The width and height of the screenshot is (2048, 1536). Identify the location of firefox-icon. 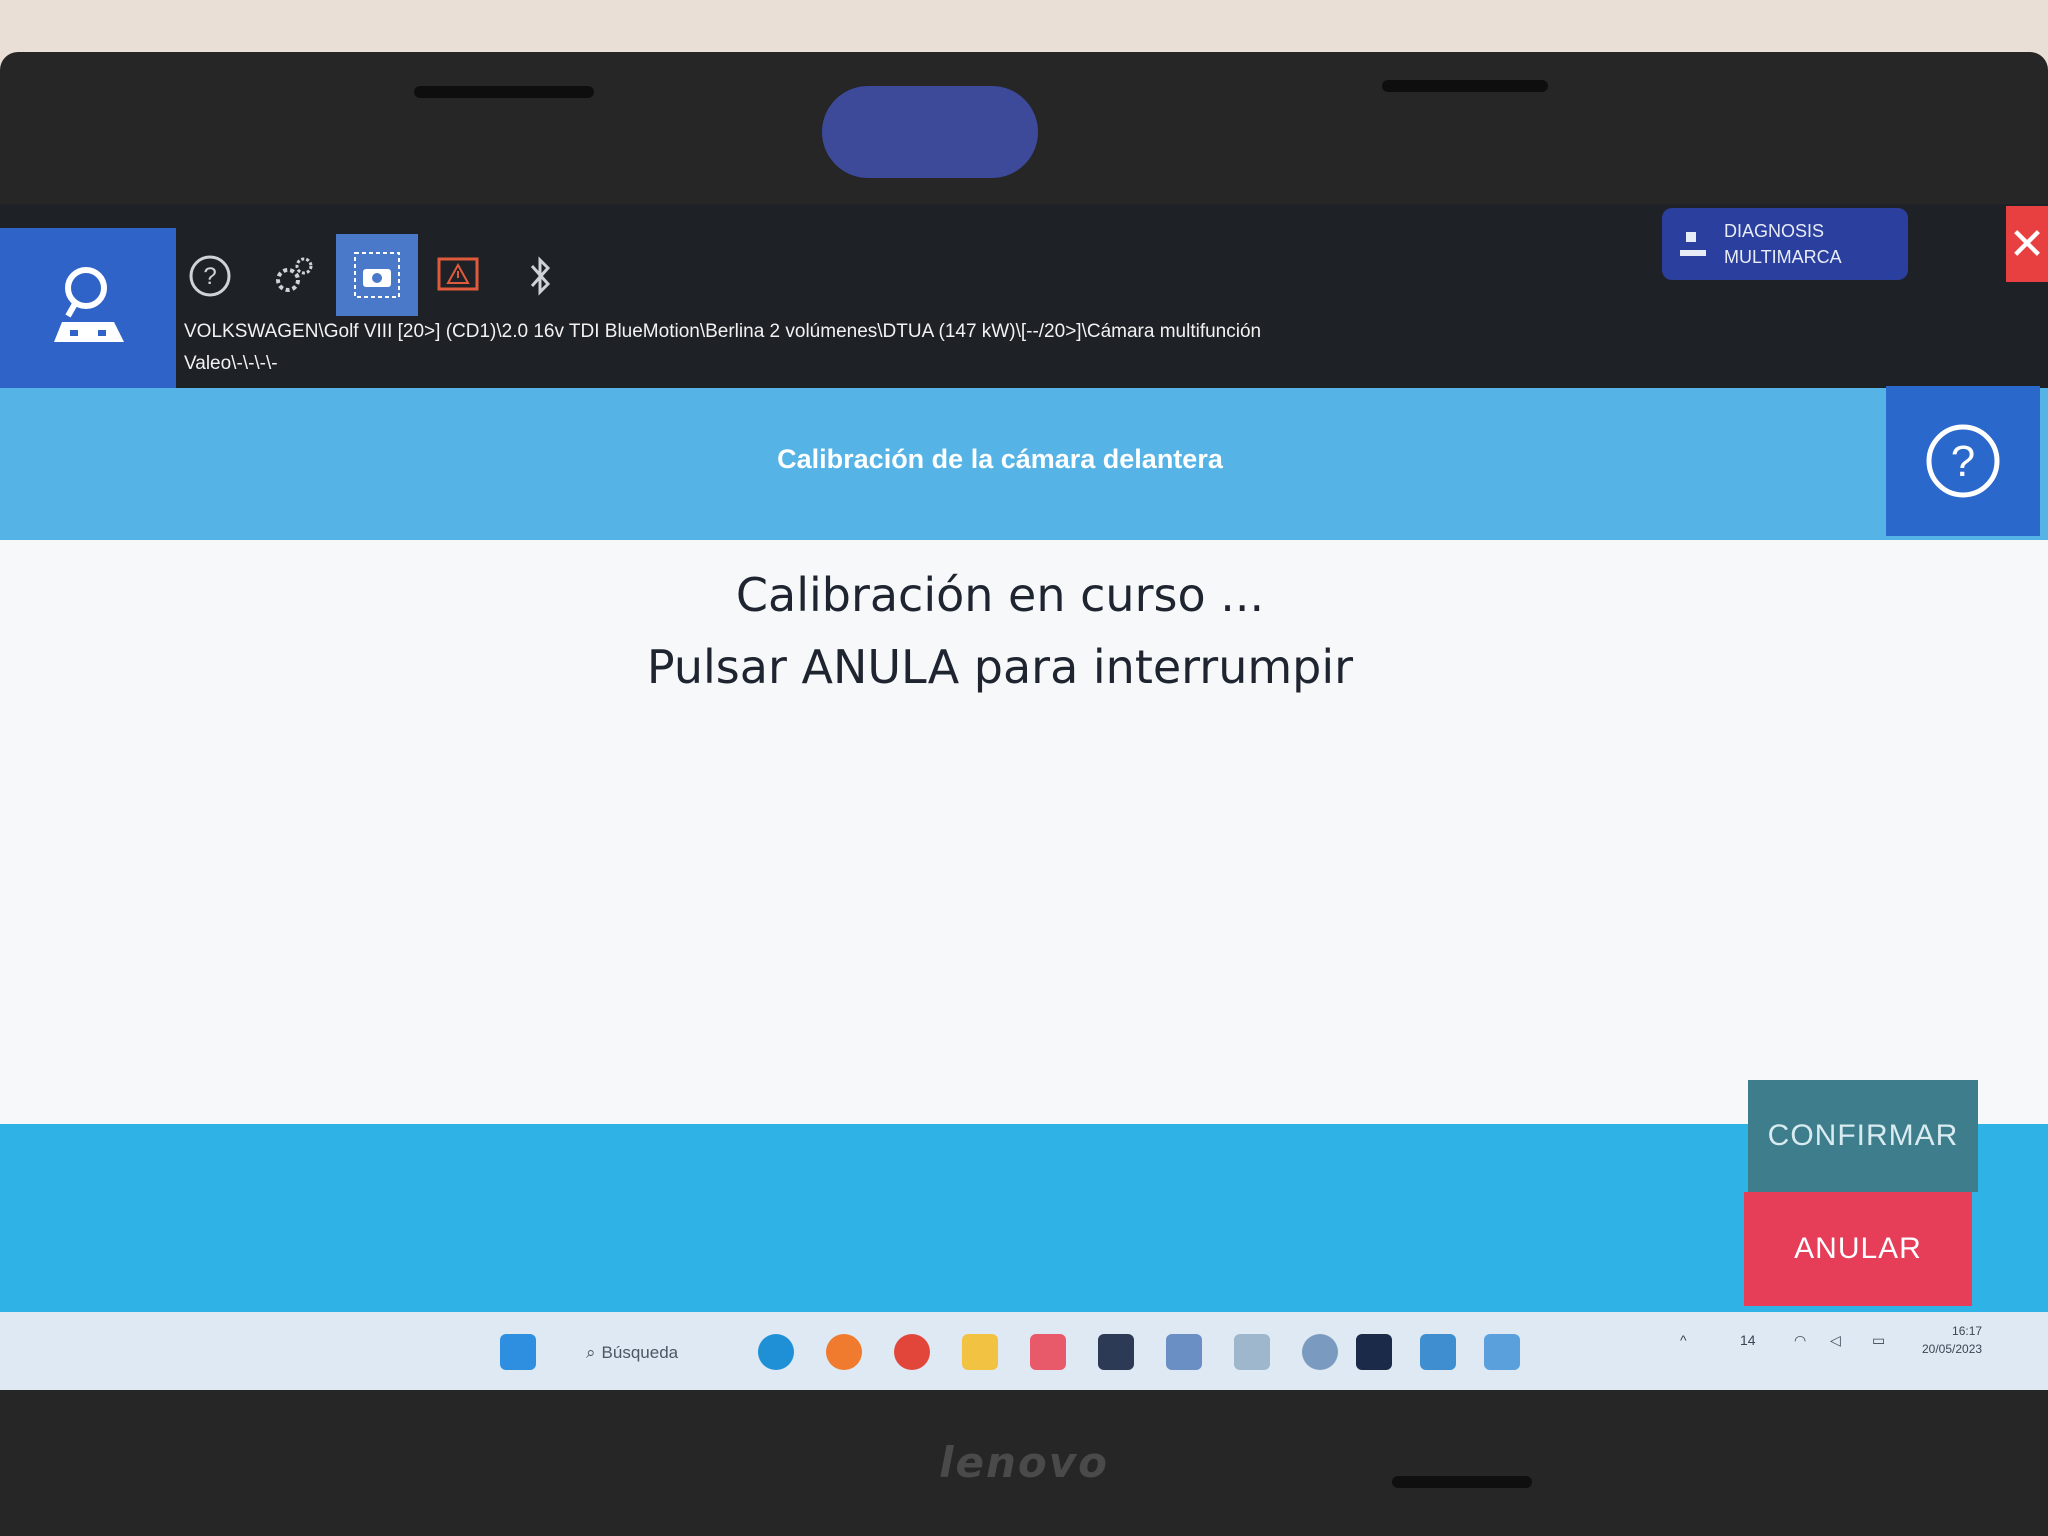
(844, 1352).